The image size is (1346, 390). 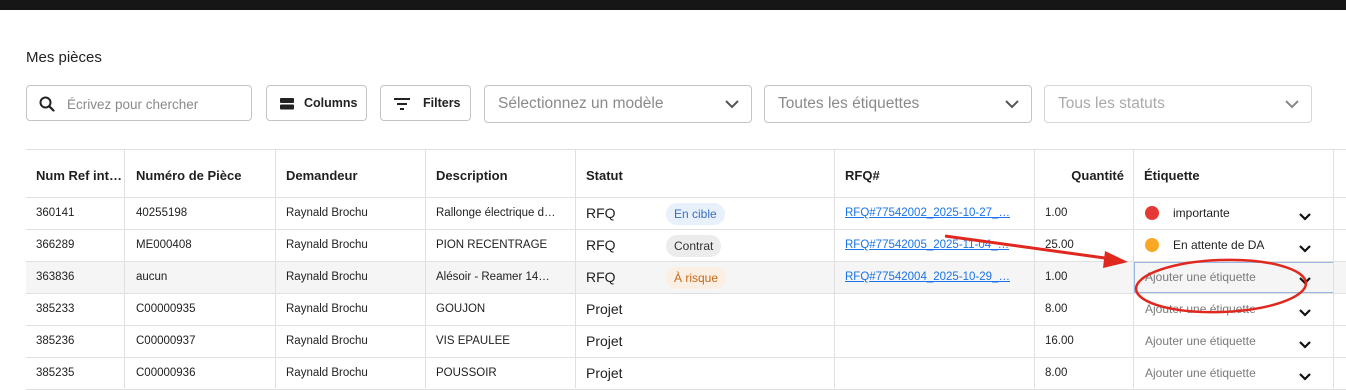 What do you see at coordinates (461, 309) in the screenshot?
I see `cell-description: GOUJON` at bounding box center [461, 309].